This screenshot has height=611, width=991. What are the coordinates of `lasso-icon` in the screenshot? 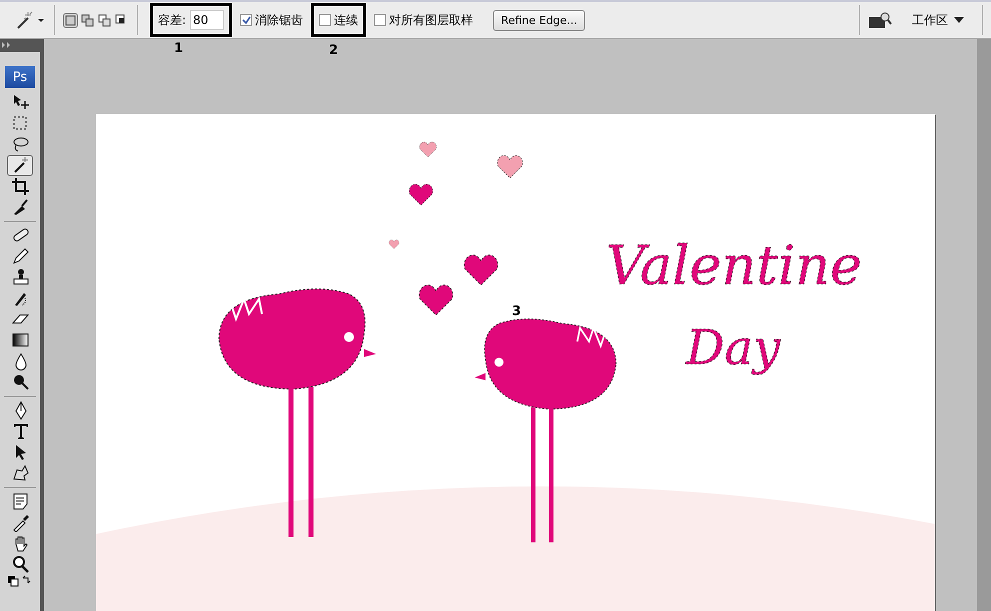 It's located at (20, 144).